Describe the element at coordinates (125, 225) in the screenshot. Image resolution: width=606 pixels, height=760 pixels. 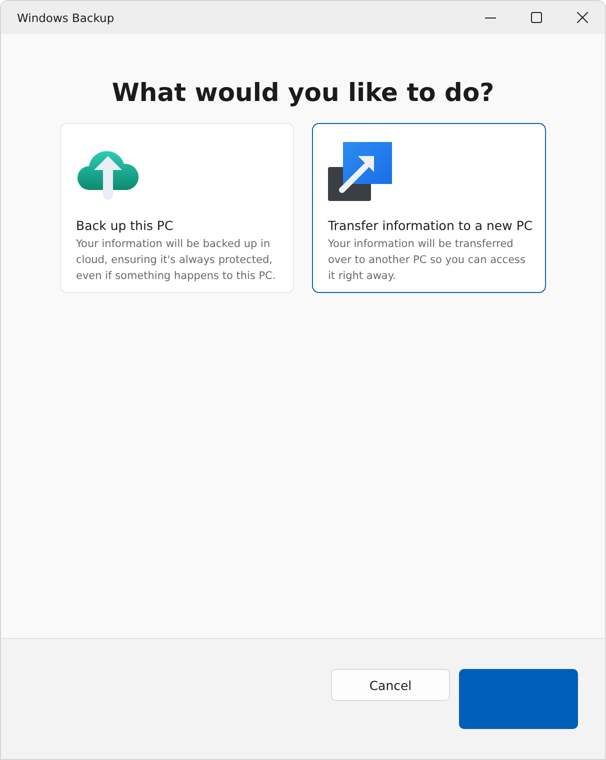
I see `option-title: Back up this PC` at that location.